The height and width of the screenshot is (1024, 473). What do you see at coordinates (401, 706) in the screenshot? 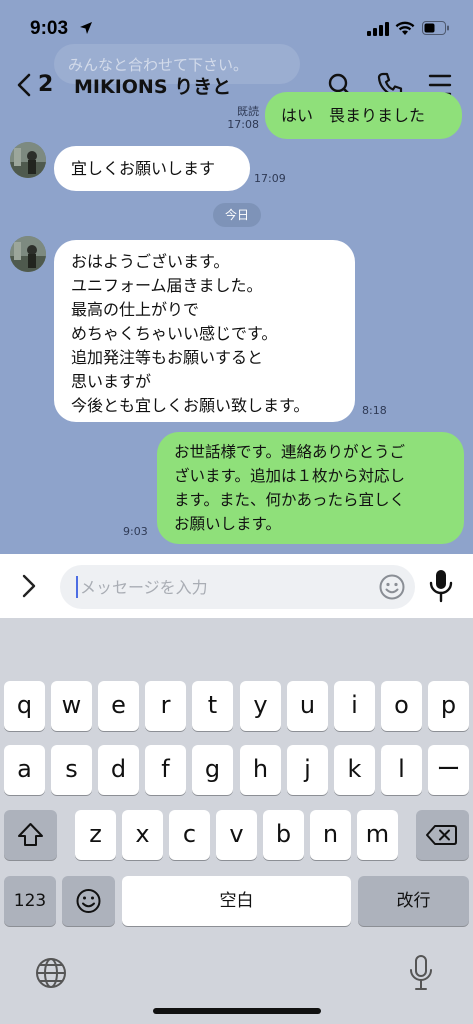
I see `key-o: o` at bounding box center [401, 706].